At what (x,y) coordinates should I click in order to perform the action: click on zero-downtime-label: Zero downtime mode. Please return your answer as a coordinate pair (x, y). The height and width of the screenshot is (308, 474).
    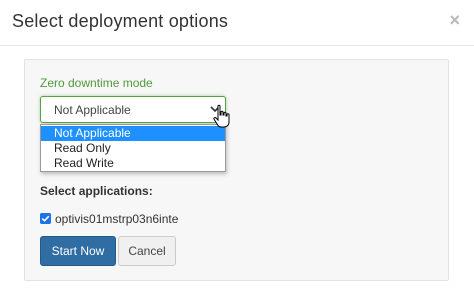
    Looking at the image, I should click on (96, 83).